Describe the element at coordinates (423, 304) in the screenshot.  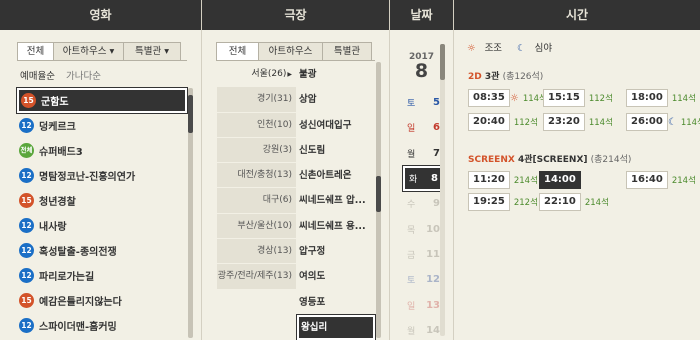
I see `date-item: 일 13` at that location.